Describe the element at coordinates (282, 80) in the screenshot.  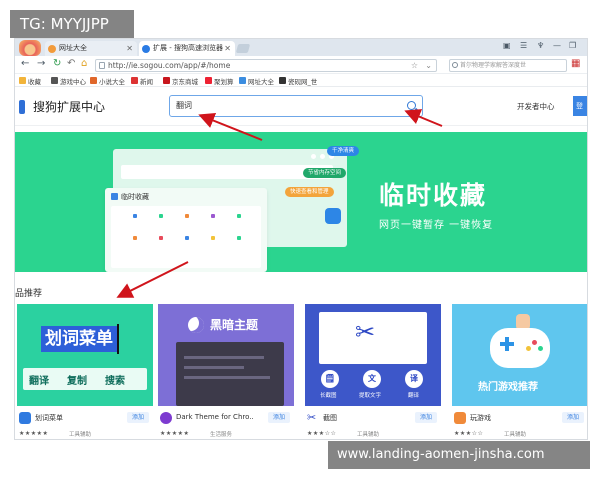
I see `site-icon` at that location.